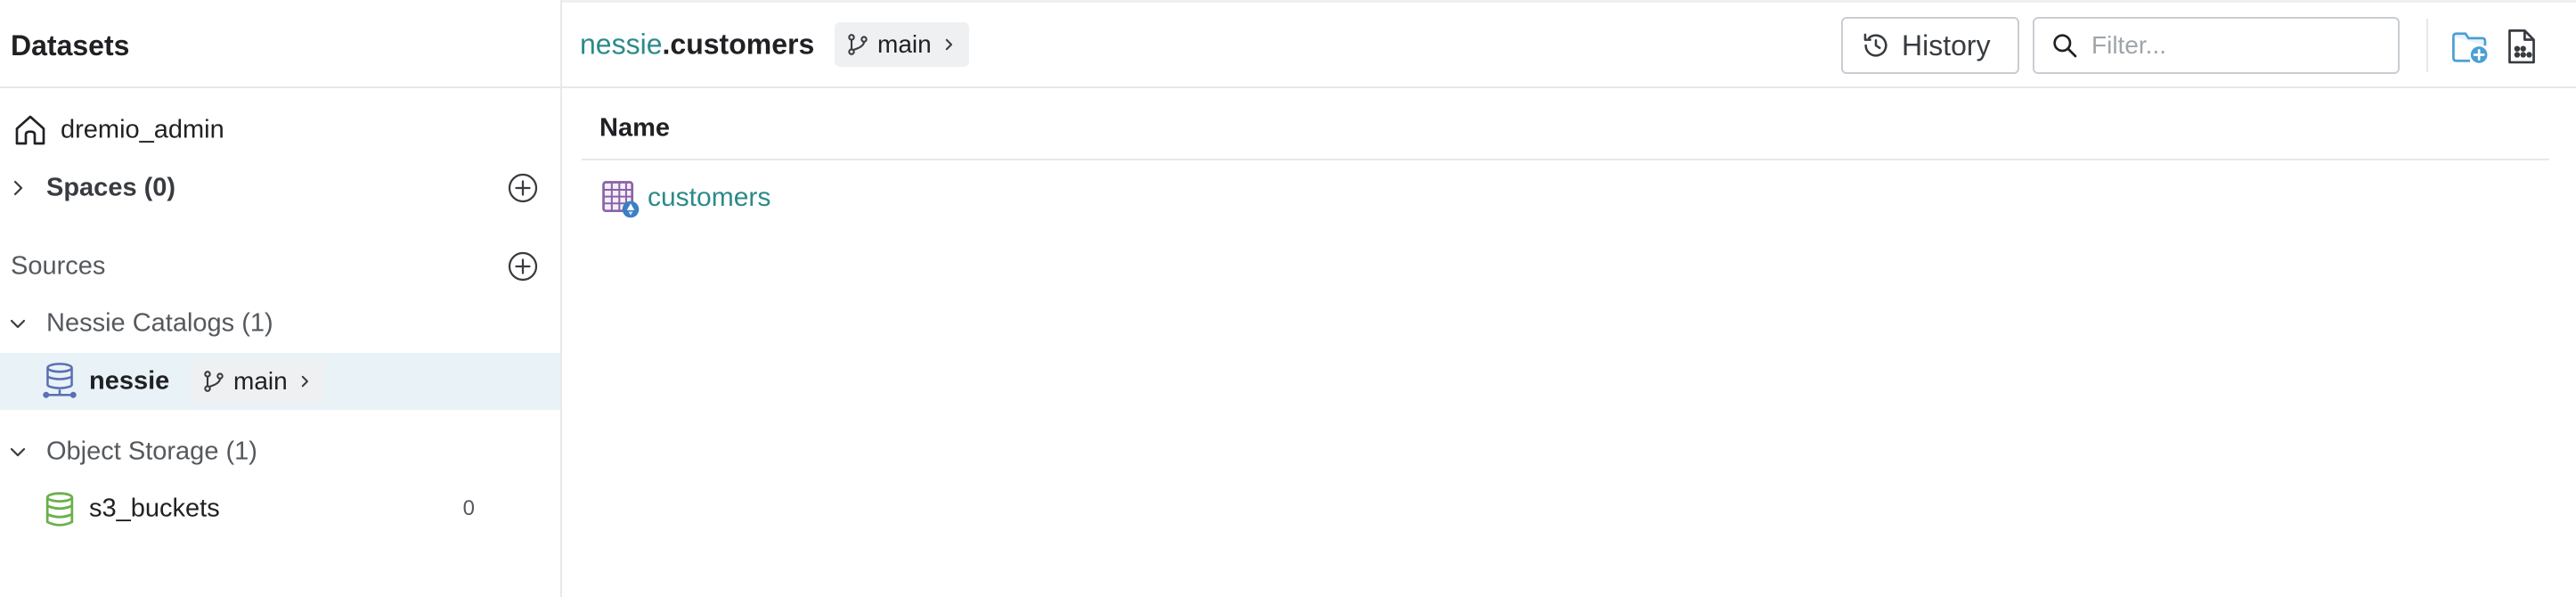 The height and width of the screenshot is (597, 2576). Describe the element at coordinates (1875, 45) in the screenshot. I see `history-icon` at that location.